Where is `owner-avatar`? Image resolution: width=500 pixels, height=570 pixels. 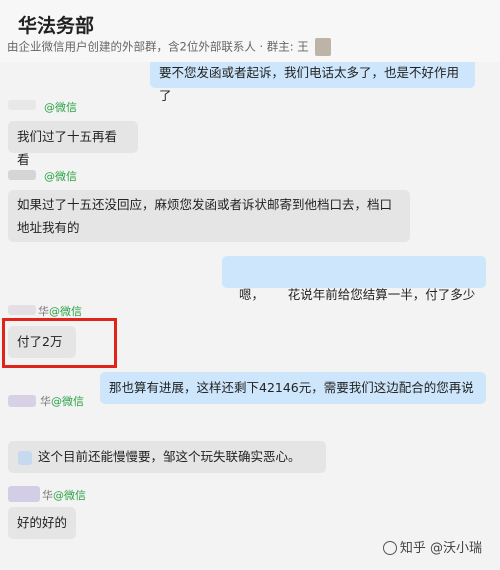 owner-avatar is located at coordinates (322, 47).